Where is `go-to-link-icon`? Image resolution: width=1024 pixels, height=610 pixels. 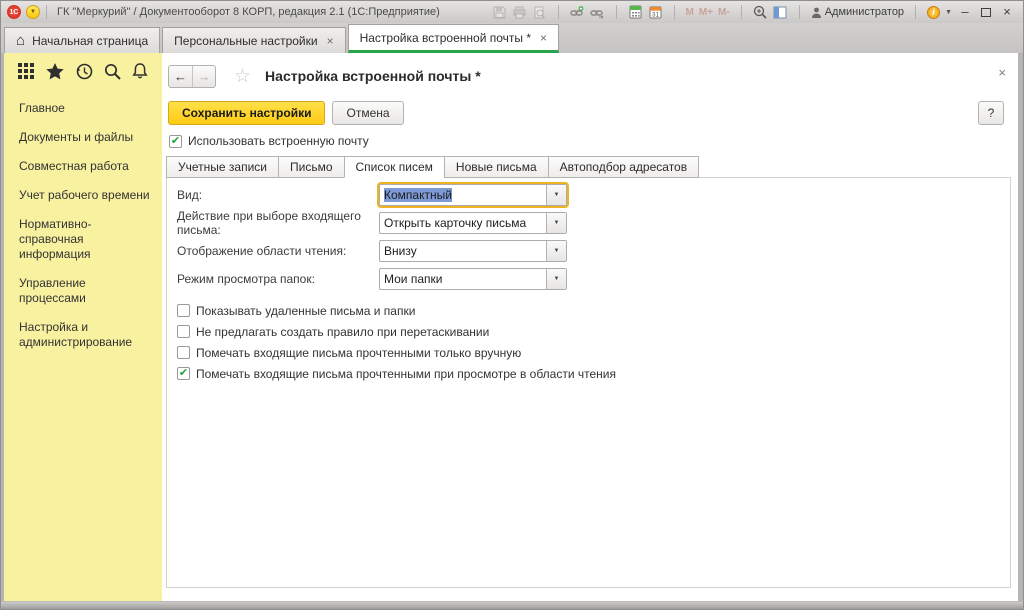
go-to-link-icon is located at coordinates (597, 12).